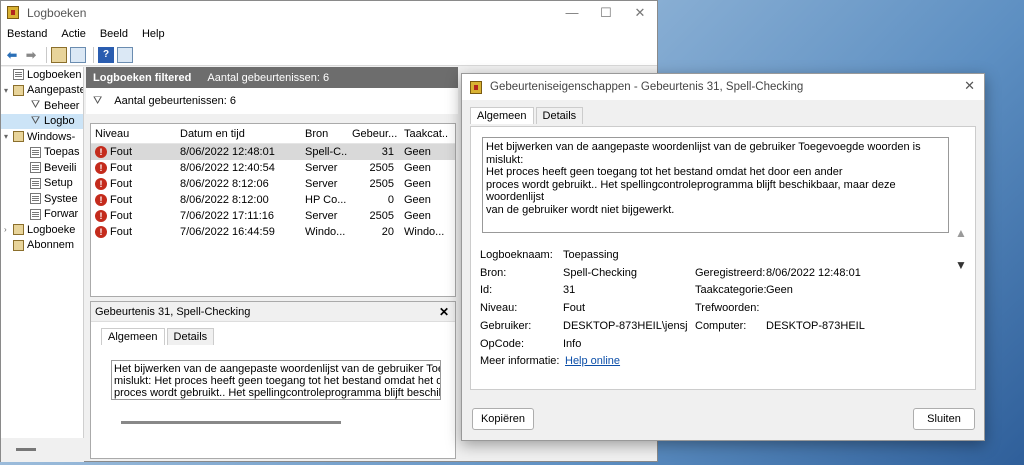  I want to click on tree-item: Toepas, so click(42, 153).